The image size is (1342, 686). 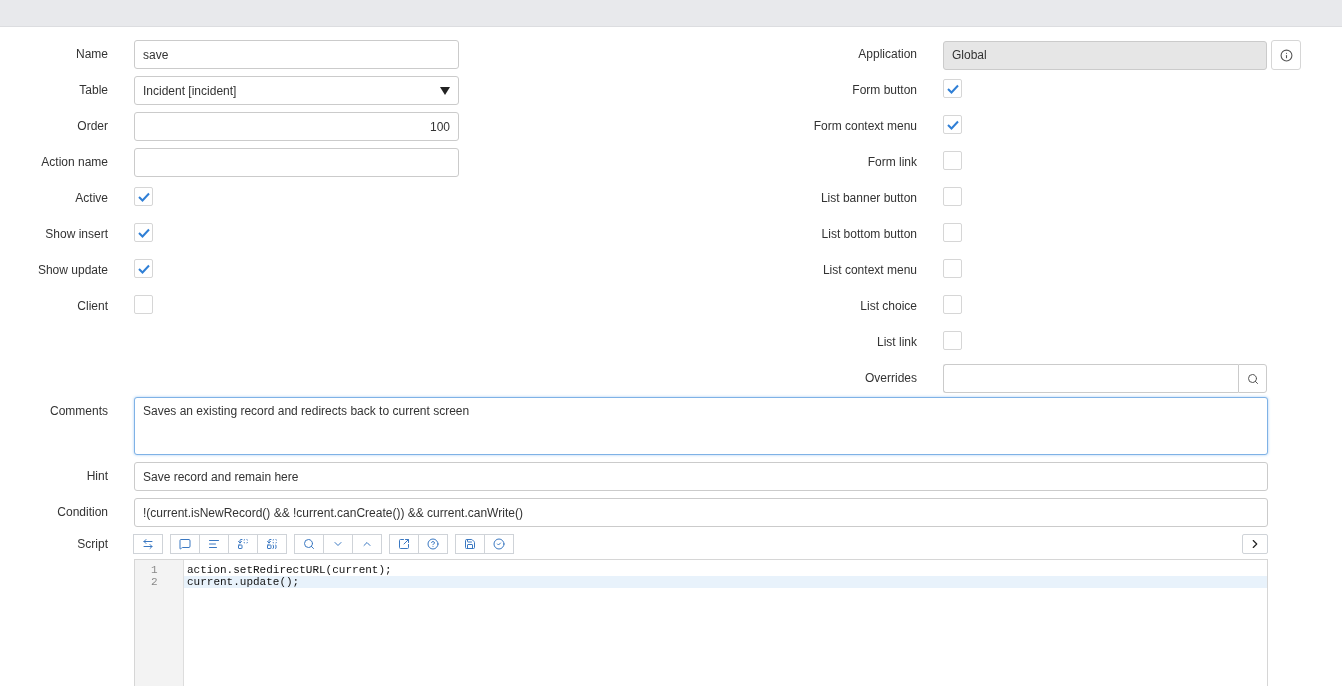 I want to click on comment-icon, so click(x=185, y=544).